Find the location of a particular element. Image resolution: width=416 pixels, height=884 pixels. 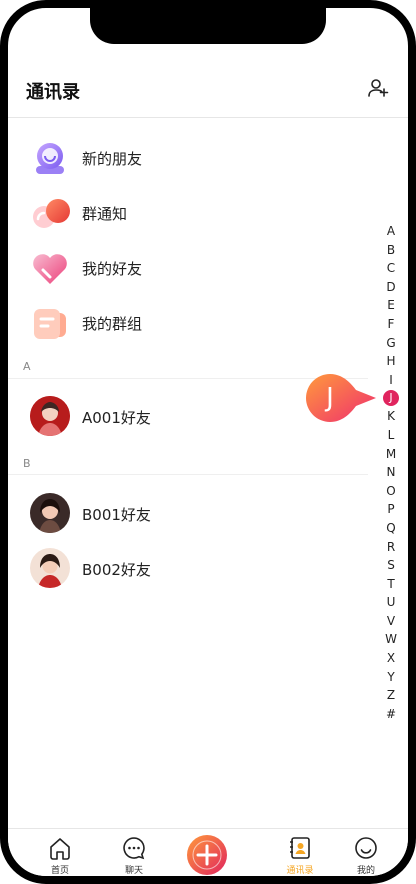

chat-icon is located at coordinates (134, 848).